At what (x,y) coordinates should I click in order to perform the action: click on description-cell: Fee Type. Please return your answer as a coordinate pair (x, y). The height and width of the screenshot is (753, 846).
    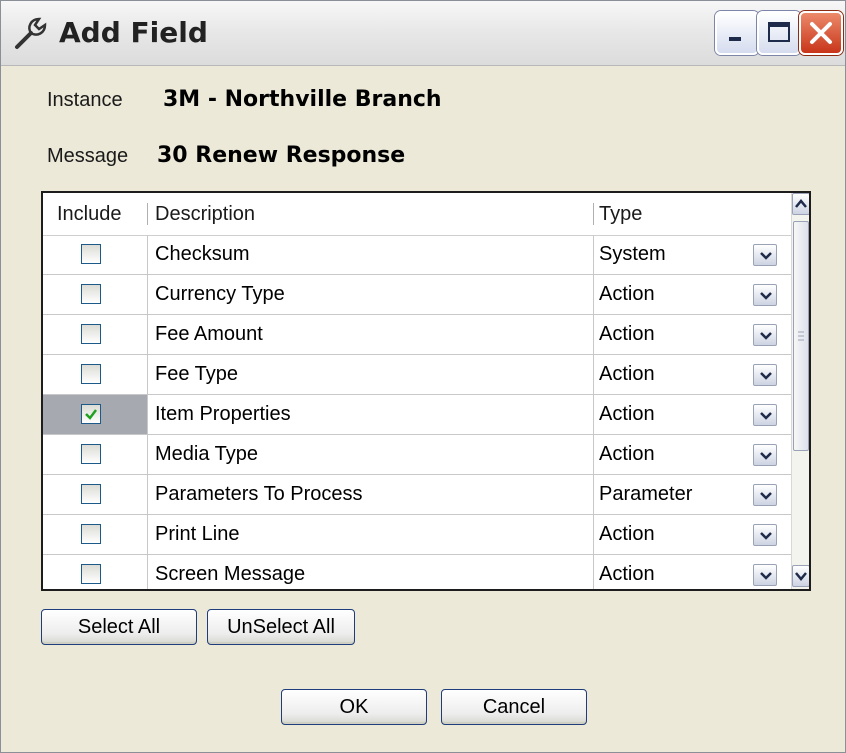
    Looking at the image, I should click on (370, 374).